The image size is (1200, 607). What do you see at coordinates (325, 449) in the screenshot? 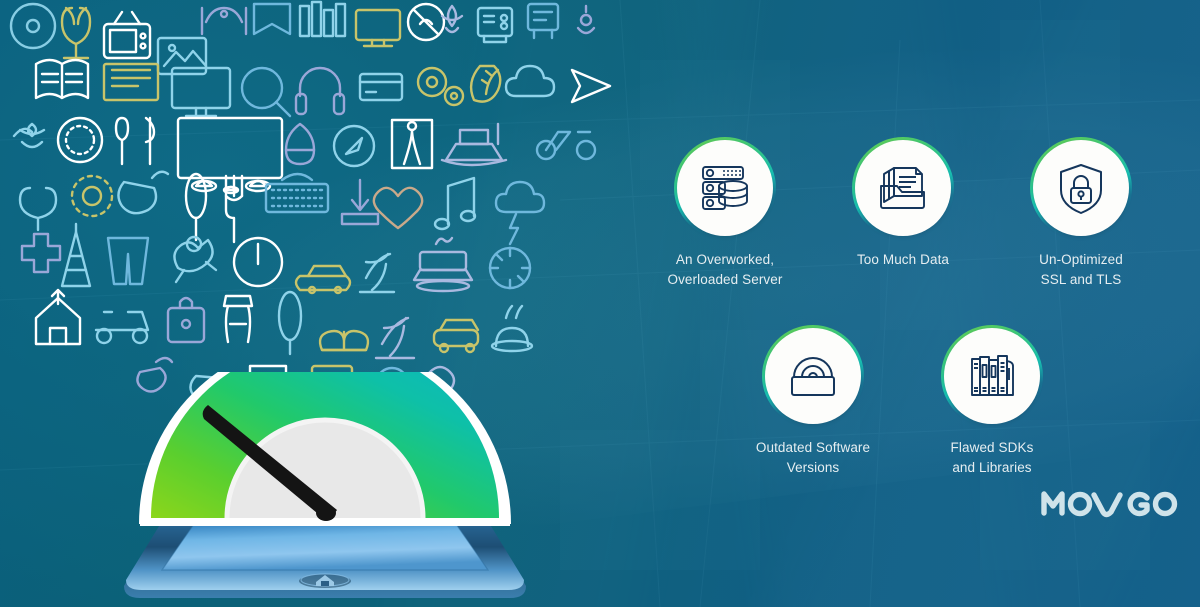
I see `speedometer-gauge` at bounding box center [325, 449].